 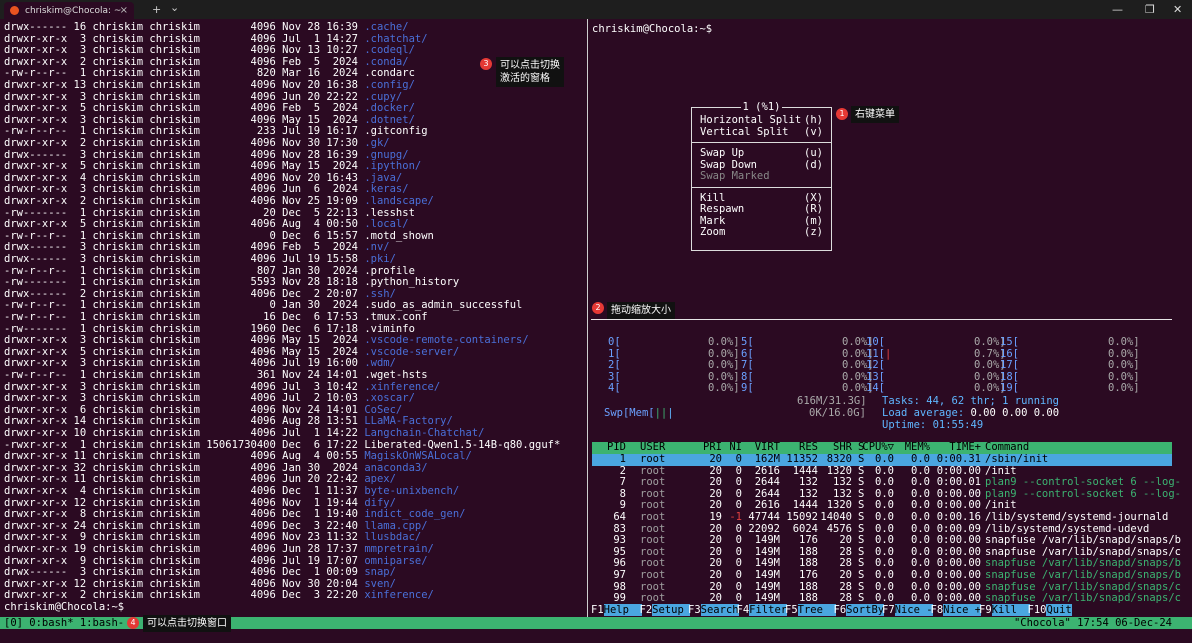 What do you see at coordinates (1177, 9) in the screenshot?
I see `close-button: ✕` at bounding box center [1177, 9].